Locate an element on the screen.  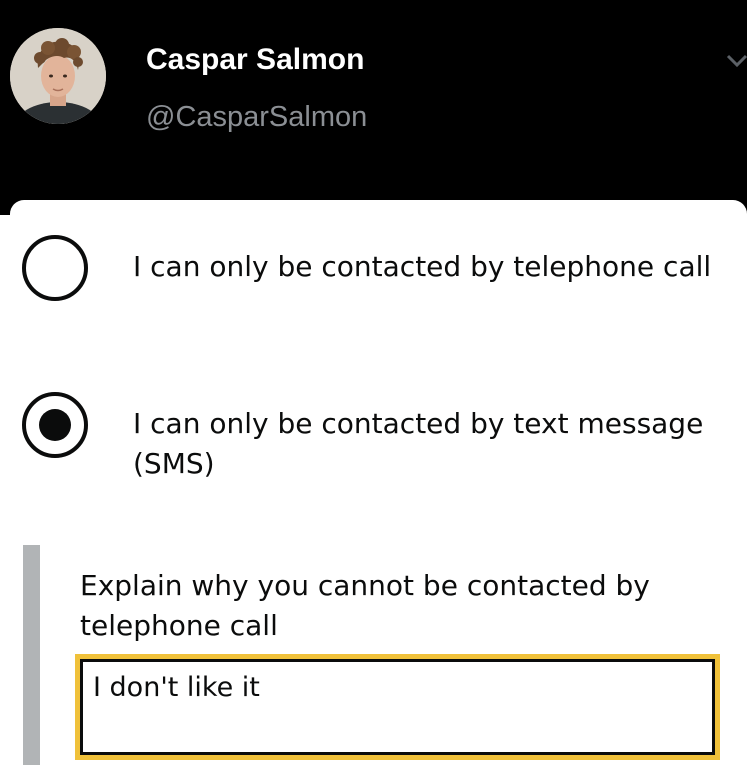
radio-text-message is located at coordinates (55, 425).